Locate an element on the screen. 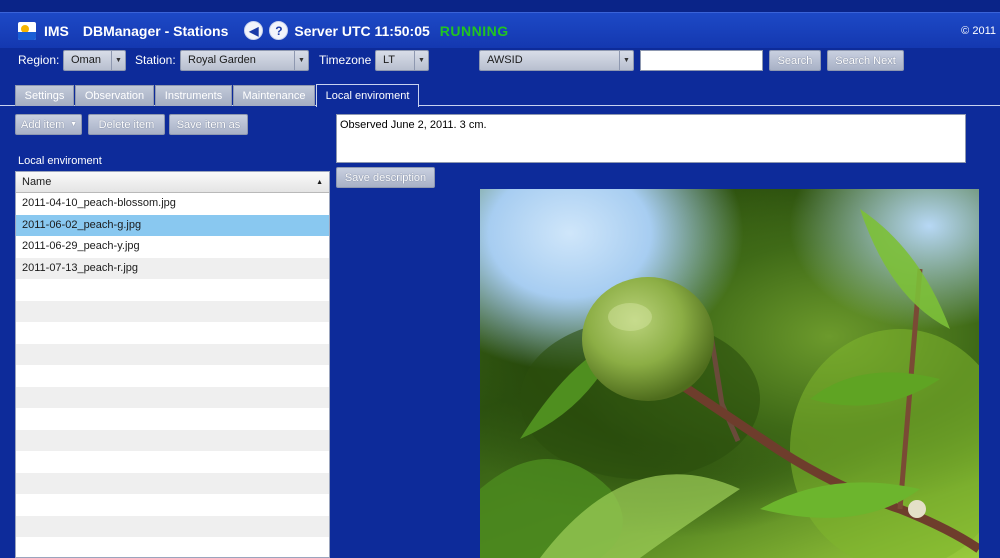 The height and width of the screenshot is (558, 1000). list-title: Local enviroment is located at coordinates (60, 161).